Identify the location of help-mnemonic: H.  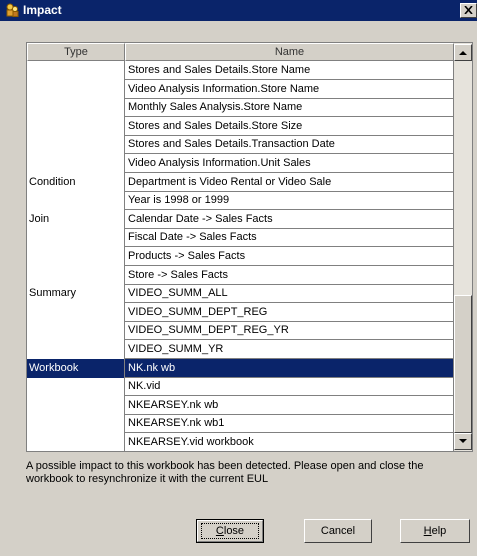
(427, 531).